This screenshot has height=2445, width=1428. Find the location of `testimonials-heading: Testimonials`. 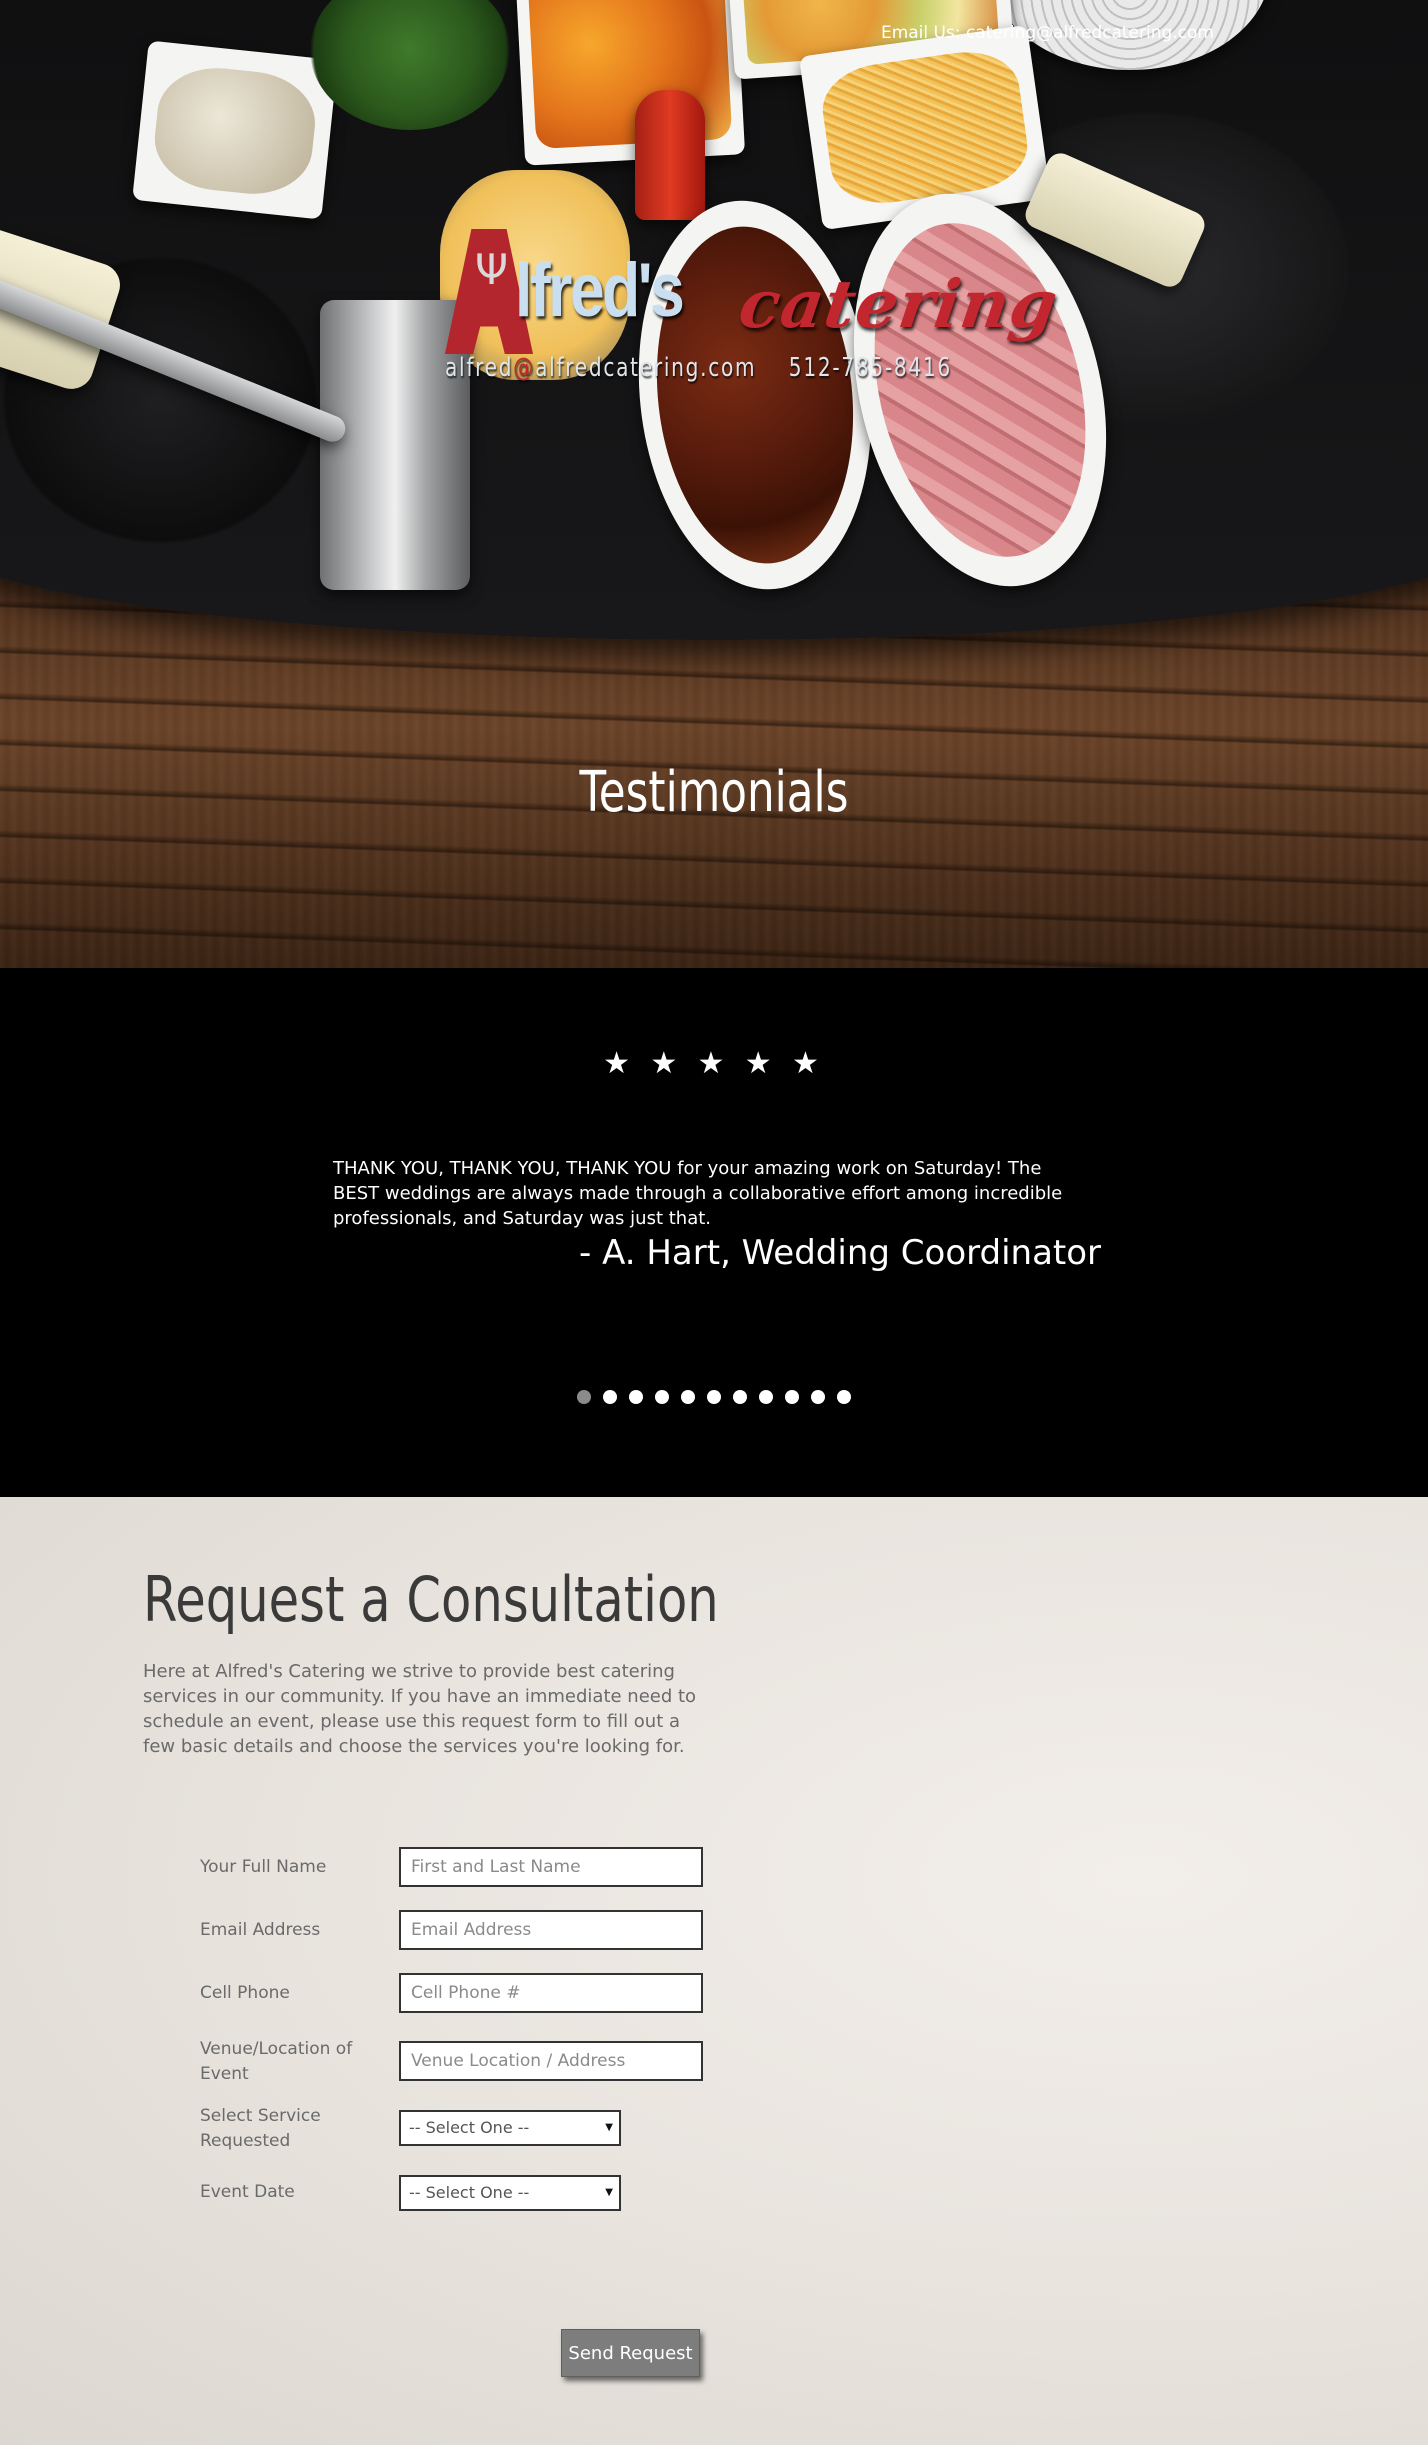

testimonials-heading: Testimonials is located at coordinates (714, 792).